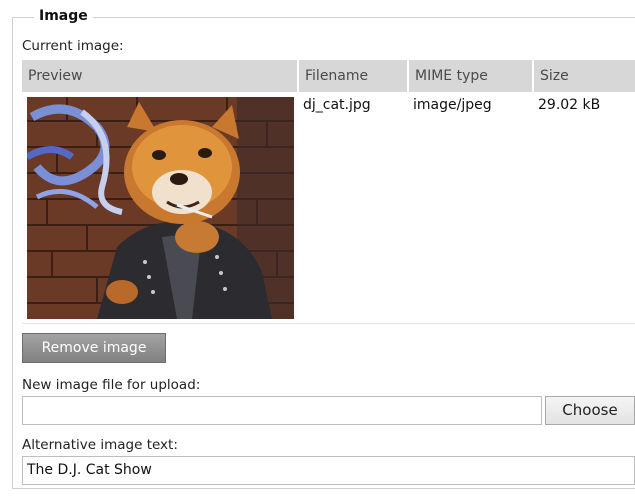 This screenshot has height=497, width=635. I want to click on current-image-label: Current image:, so click(73, 46).